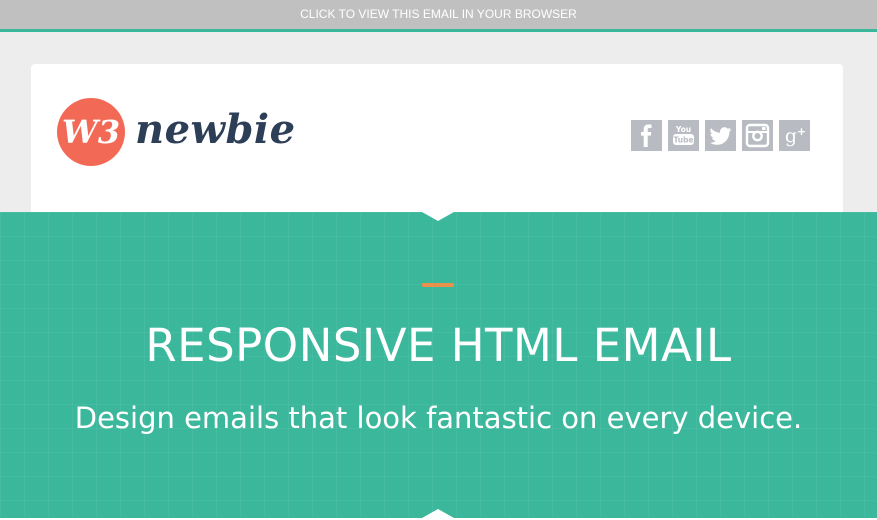 This screenshot has width=877, height=520. I want to click on hero-title: RESPONSIVE HTML EMAIL, so click(438, 345).